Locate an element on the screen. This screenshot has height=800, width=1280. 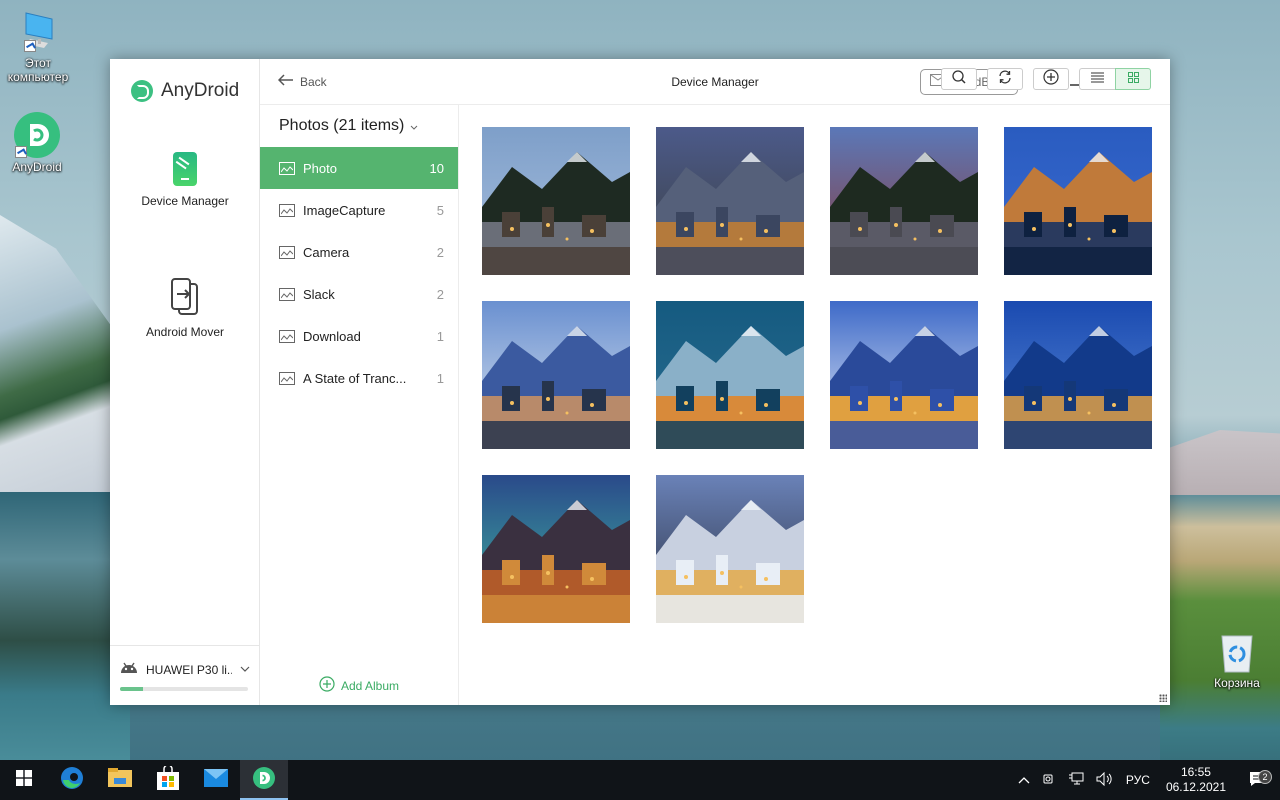
taskbar-file-explorer is located at coordinates (120, 780).